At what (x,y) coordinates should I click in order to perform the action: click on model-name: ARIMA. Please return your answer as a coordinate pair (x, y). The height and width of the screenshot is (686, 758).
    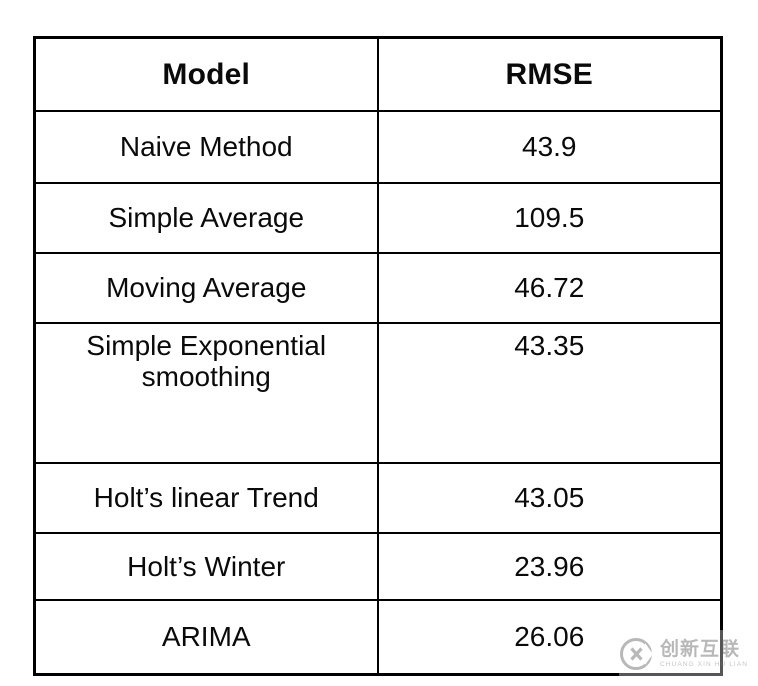
    Looking at the image, I should click on (206, 637).